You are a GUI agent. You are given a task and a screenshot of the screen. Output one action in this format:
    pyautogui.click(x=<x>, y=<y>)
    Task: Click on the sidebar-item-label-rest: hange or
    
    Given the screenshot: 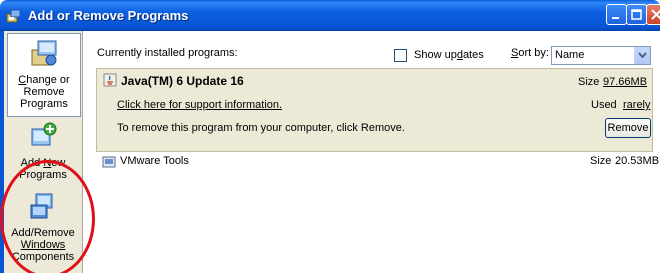 What is the action you would take?
    pyautogui.click(x=48, y=80)
    